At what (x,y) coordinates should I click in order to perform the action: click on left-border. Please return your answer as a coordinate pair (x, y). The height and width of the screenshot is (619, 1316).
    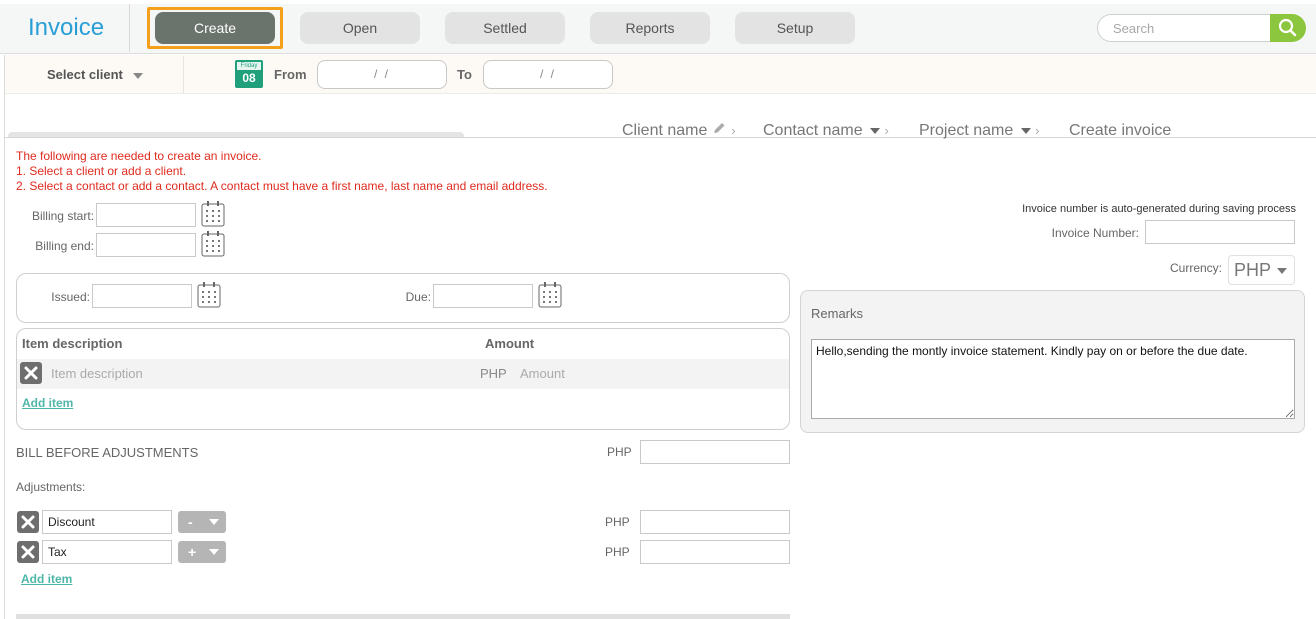
    Looking at the image, I should click on (4, 337).